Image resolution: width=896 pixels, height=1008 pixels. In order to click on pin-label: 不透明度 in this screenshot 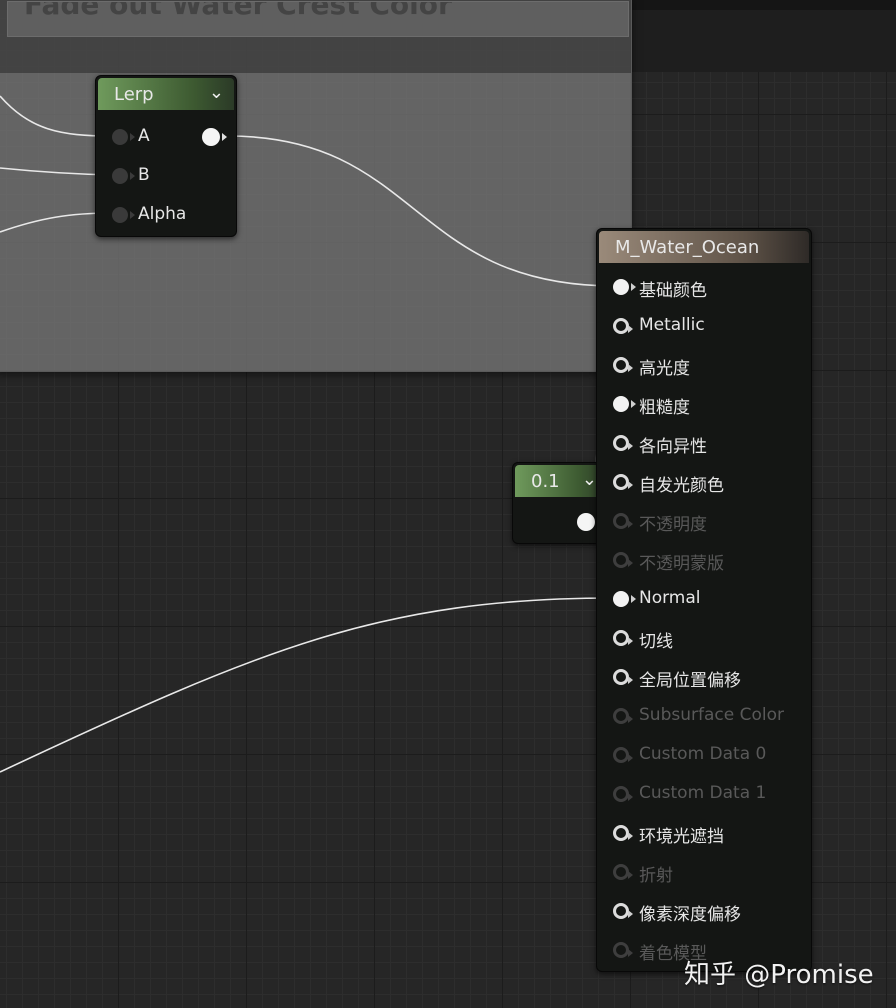, I will do `click(673, 525)`.